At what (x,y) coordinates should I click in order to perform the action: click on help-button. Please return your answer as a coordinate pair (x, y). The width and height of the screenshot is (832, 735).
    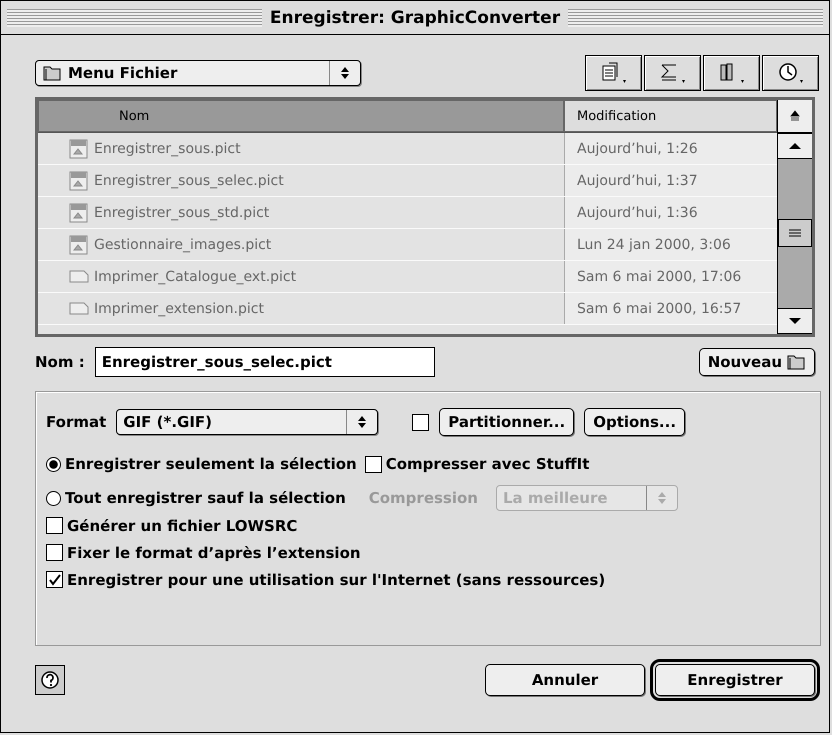
    Looking at the image, I should click on (50, 680).